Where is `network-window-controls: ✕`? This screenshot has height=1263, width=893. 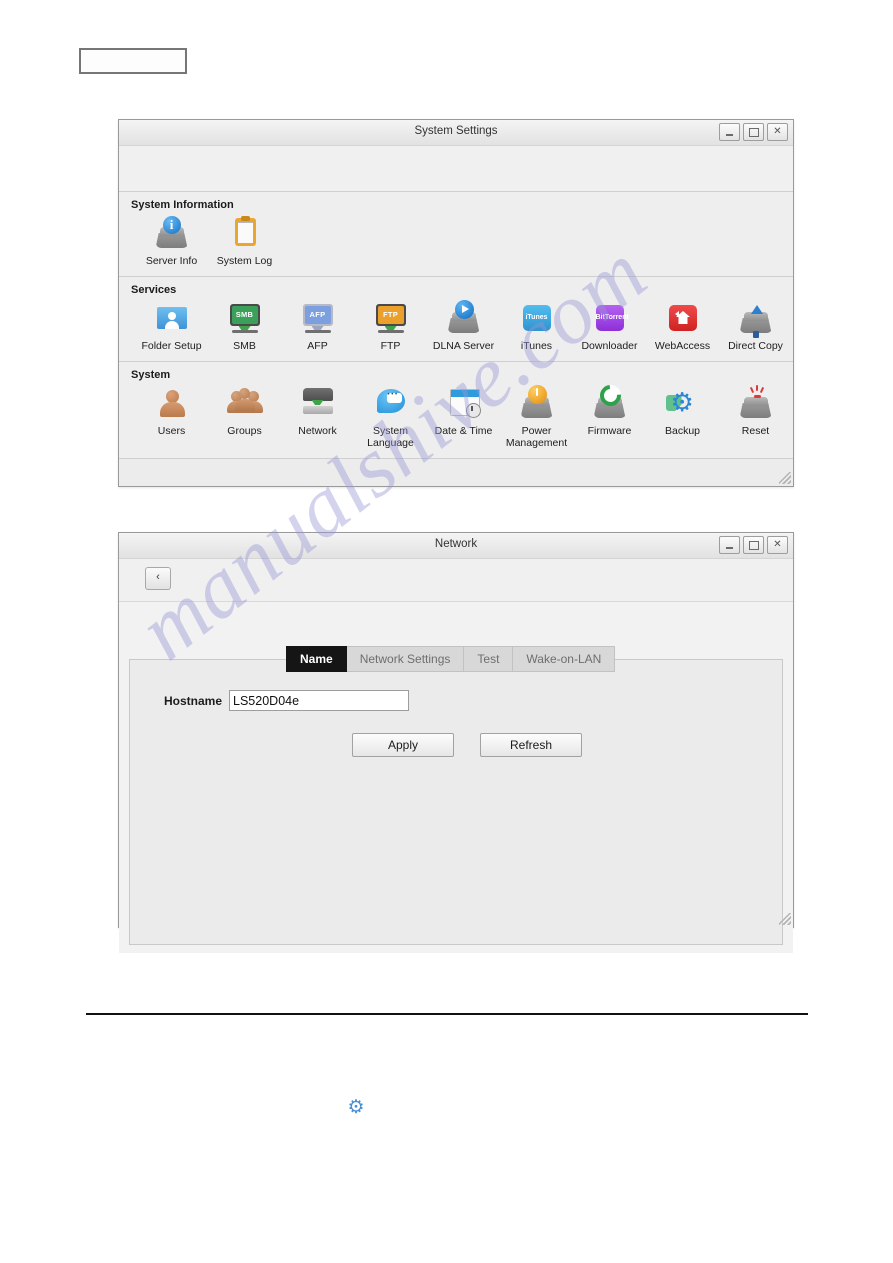
network-window-controls: ✕ is located at coordinates (753, 545).